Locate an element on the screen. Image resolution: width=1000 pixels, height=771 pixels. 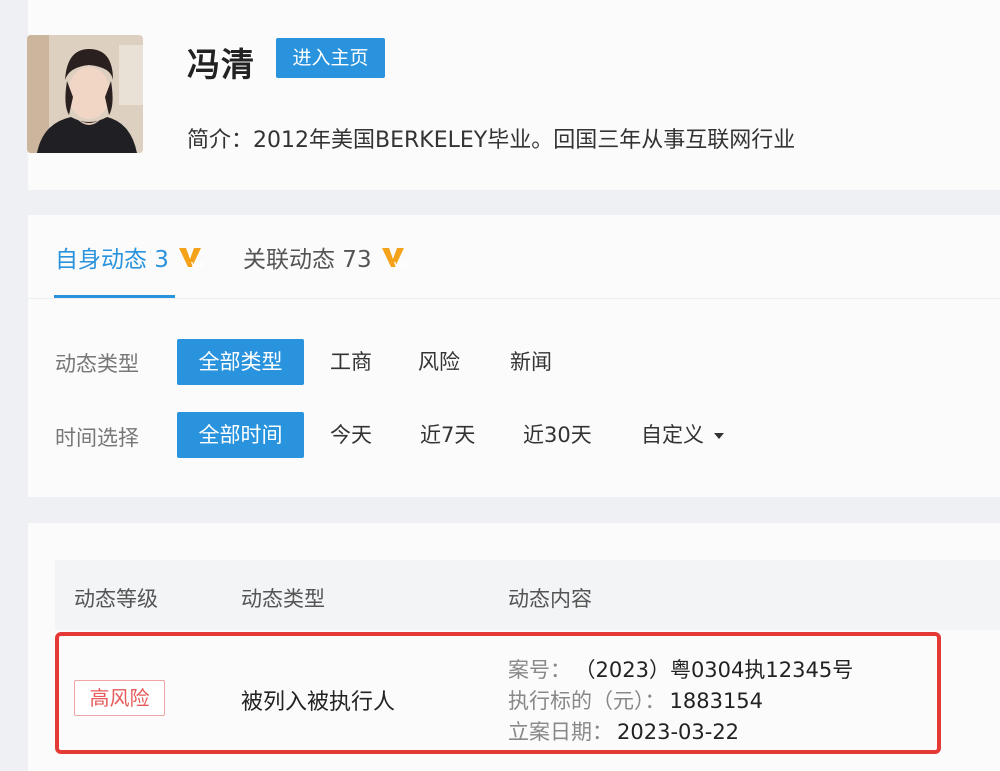
detail-case-number: 案号： （2023）粤0304执12345号 is located at coordinates (681, 670).